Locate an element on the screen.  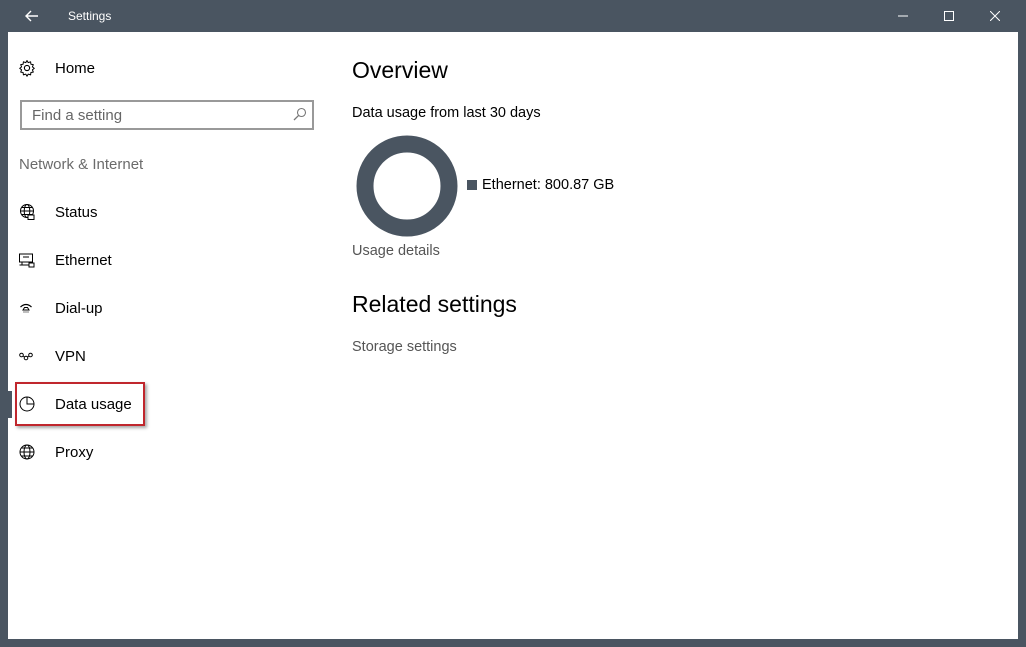
highlight-annotation is located at coordinates (80, 404).